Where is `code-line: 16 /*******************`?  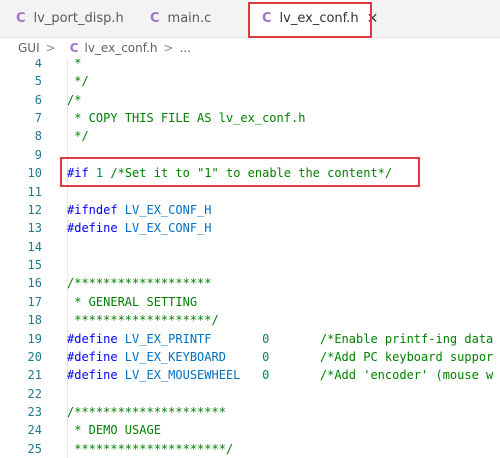 code-line: 16 /******************* is located at coordinates (250, 283).